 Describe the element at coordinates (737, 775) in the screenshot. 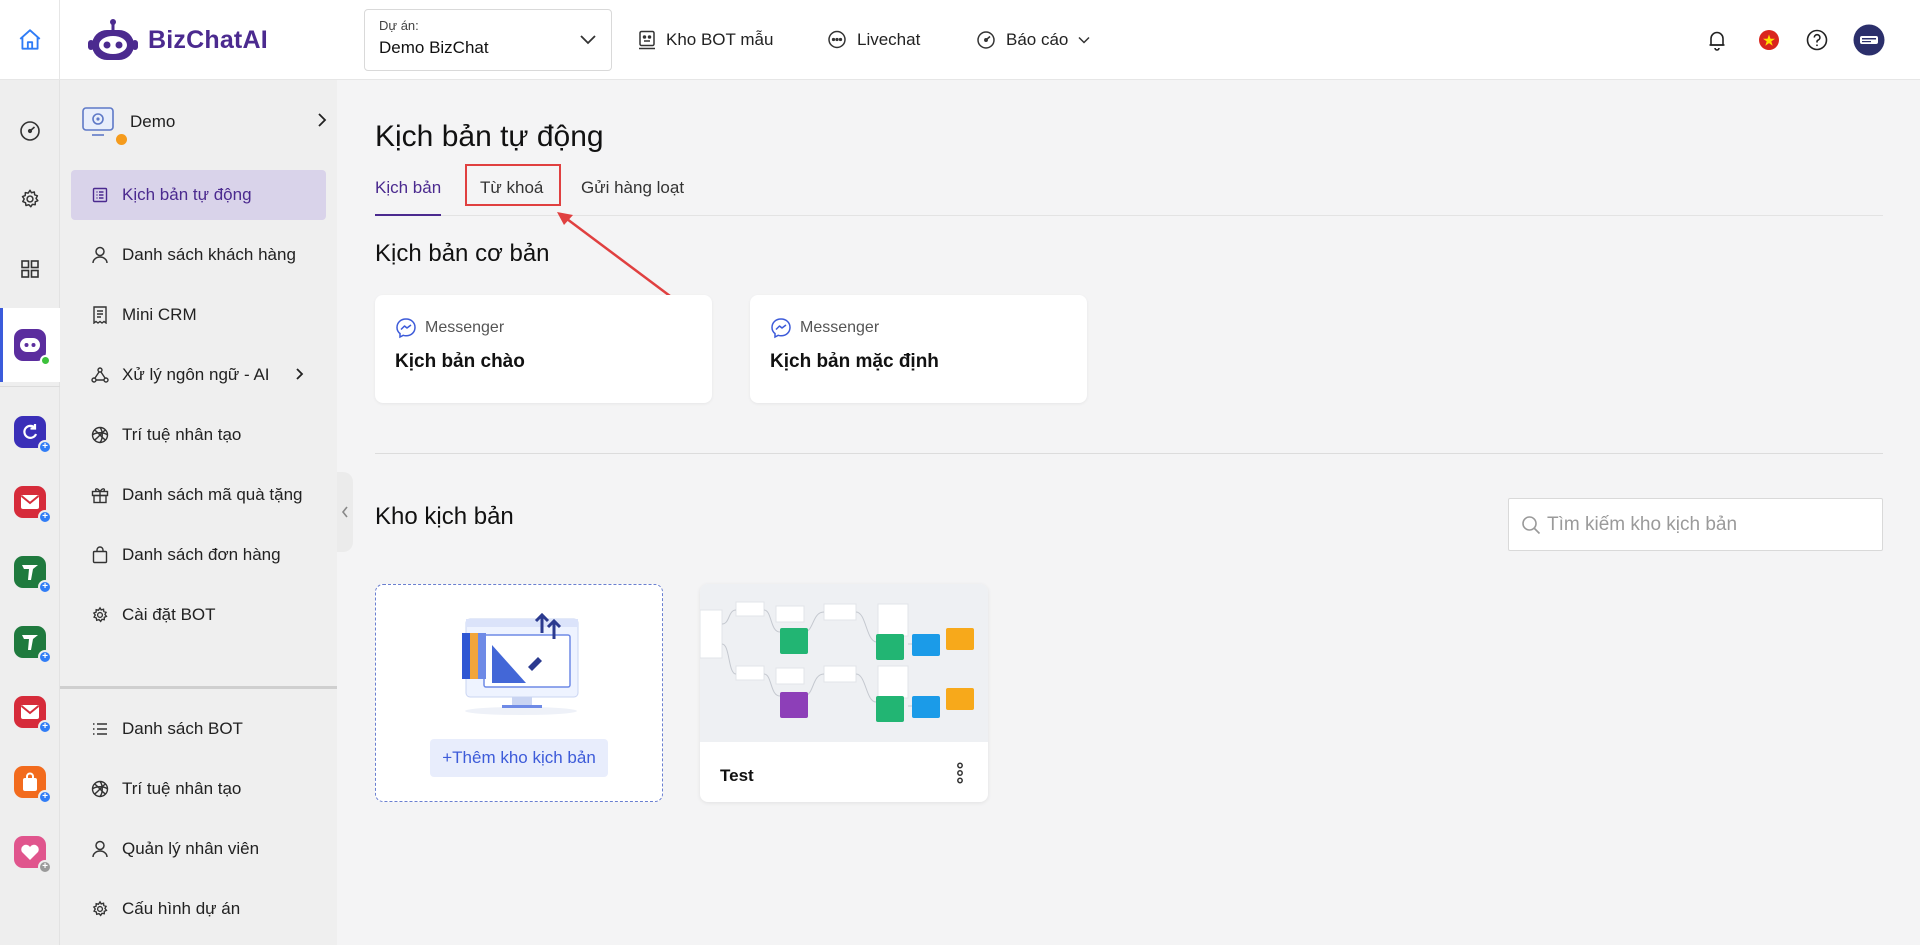

I see `template-name: Test` at that location.